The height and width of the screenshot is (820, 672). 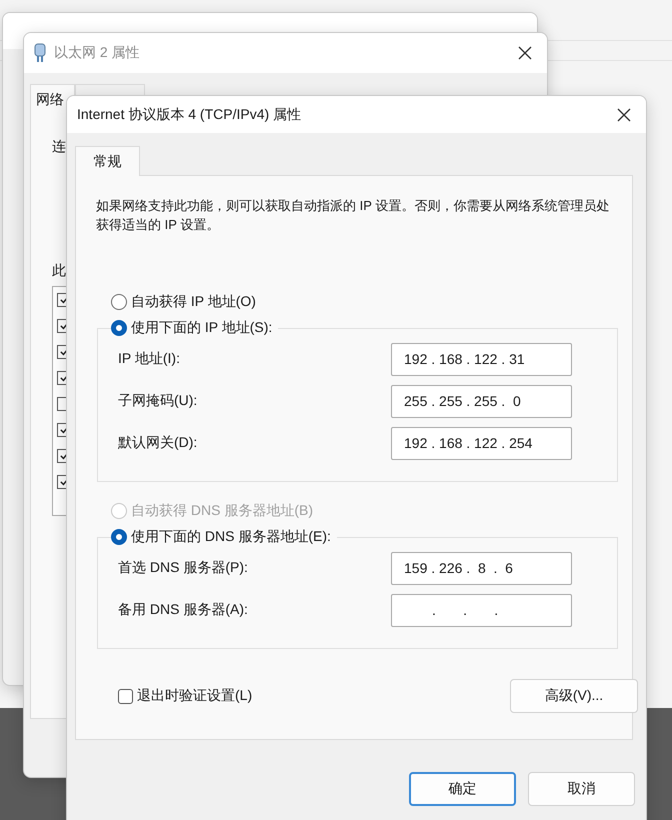 I want to click on ip-field: . . ., so click(x=481, y=610).